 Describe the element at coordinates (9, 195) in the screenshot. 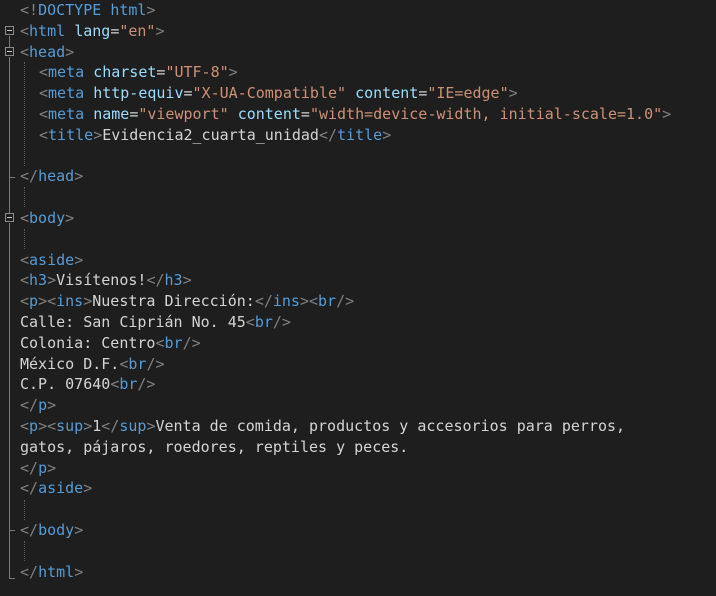

I see `fold-line-html-mid` at that location.